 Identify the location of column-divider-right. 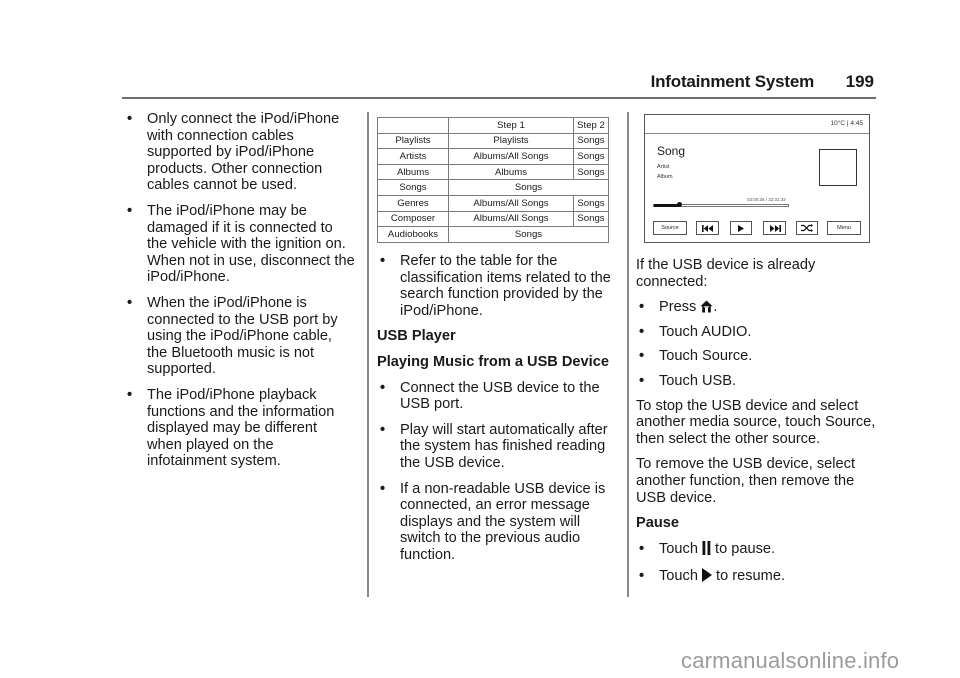
(628, 354).